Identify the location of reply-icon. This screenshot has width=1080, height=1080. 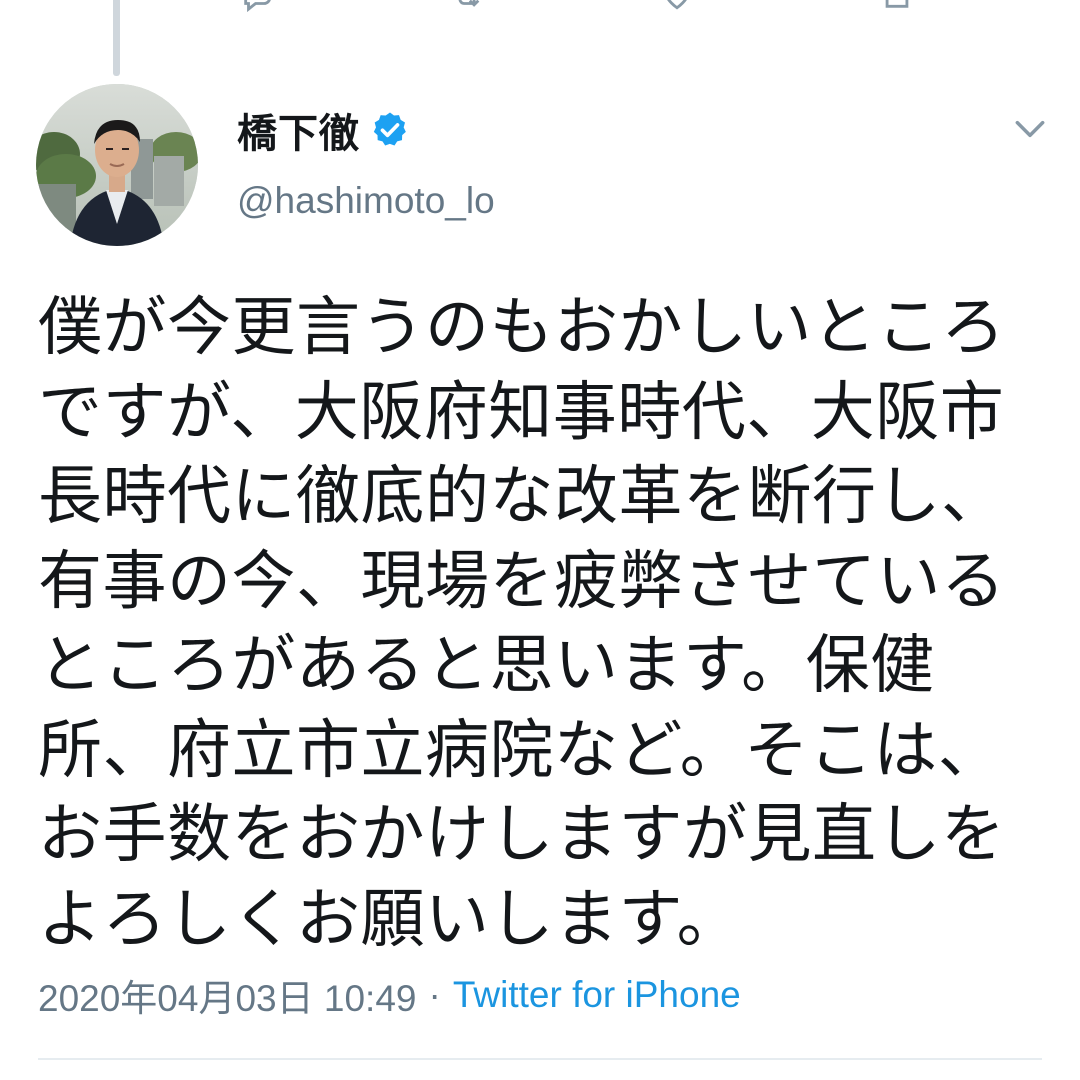
(257, 6).